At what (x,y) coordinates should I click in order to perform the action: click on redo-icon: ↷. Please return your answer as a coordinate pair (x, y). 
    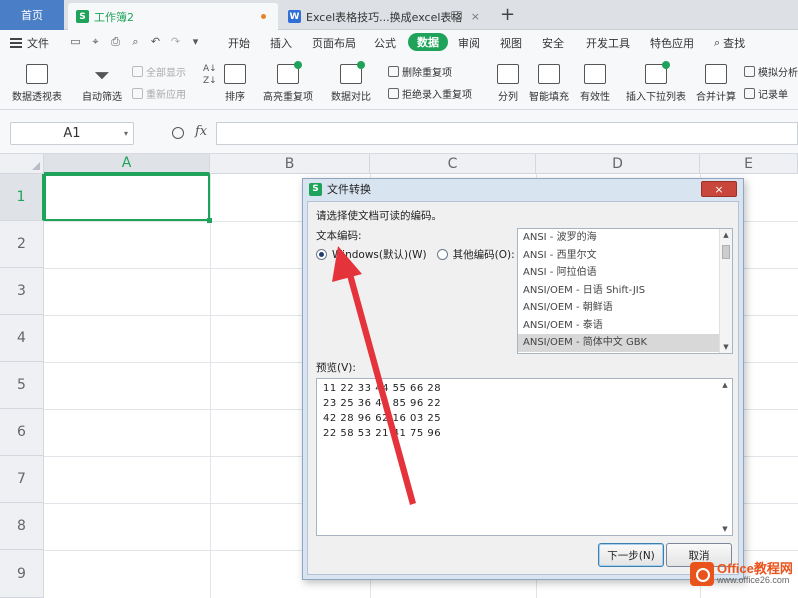
    Looking at the image, I should click on (175, 41).